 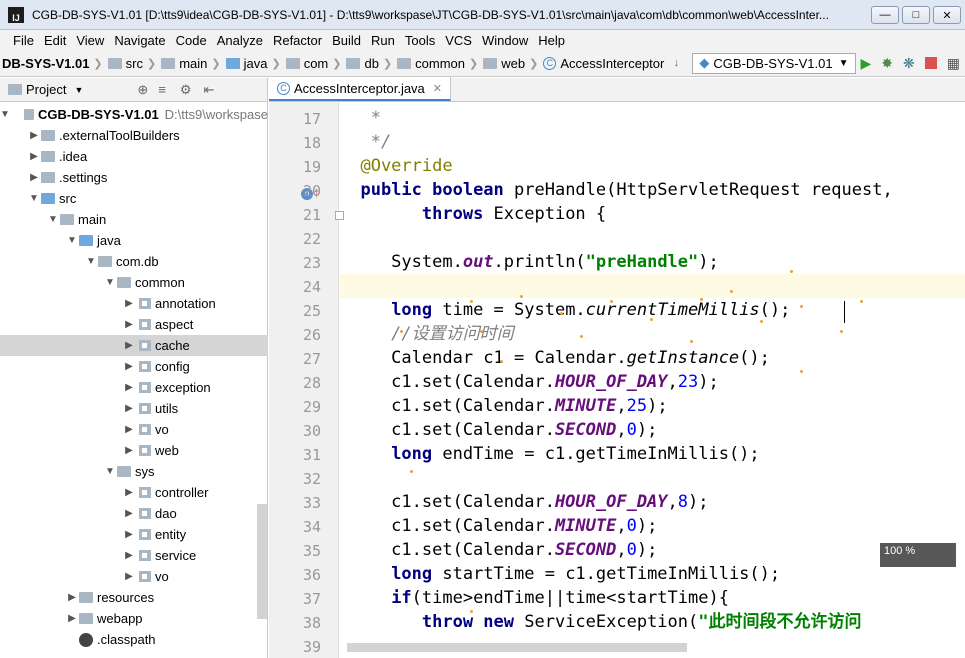 I want to click on breadcrumb-item: common, so click(x=431, y=63).